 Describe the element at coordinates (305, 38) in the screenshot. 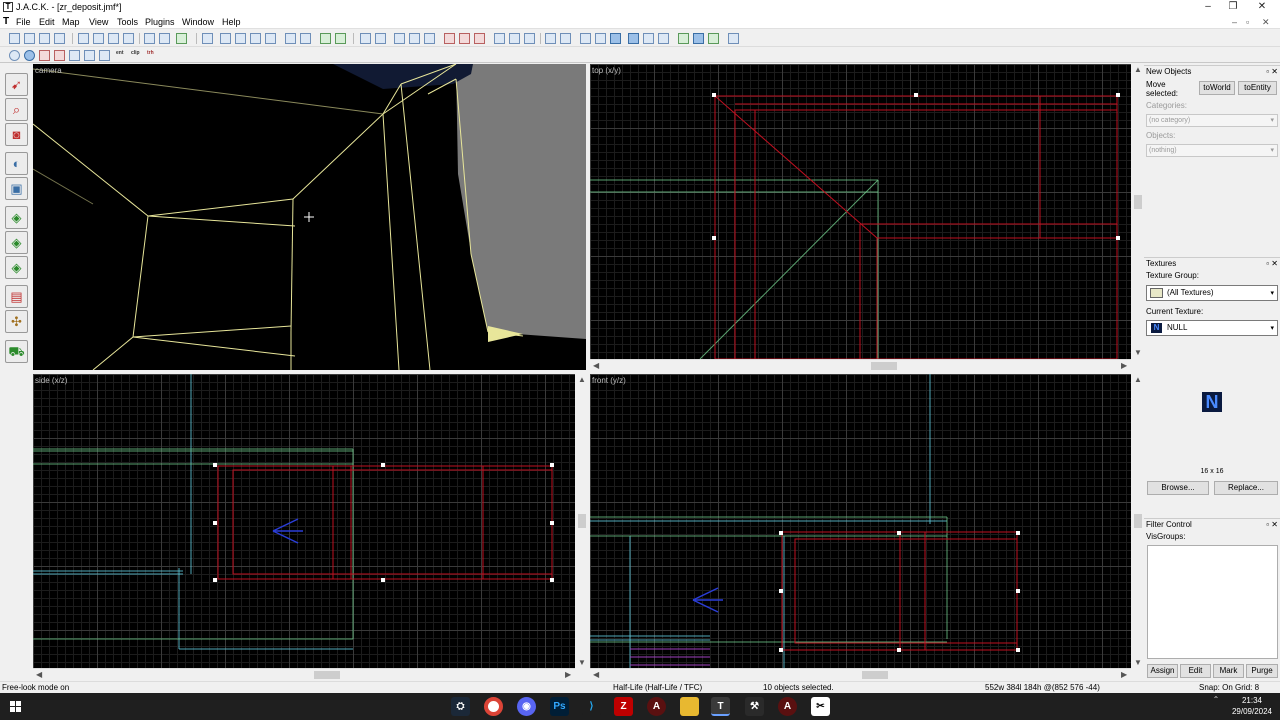

I see `flip-vertical-icon` at that location.